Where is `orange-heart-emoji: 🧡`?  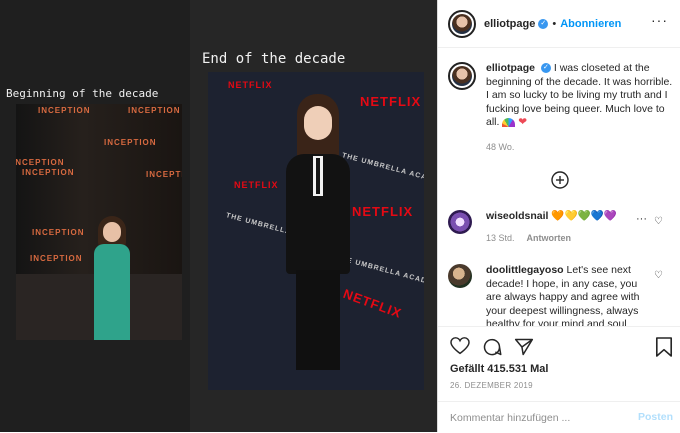 orange-heart-emoji: 🧡 is located at coordinates (558, 216).